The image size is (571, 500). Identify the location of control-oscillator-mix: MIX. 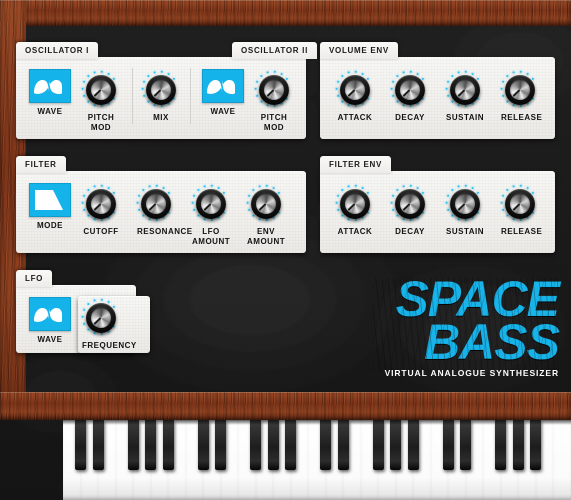
(160, 96).